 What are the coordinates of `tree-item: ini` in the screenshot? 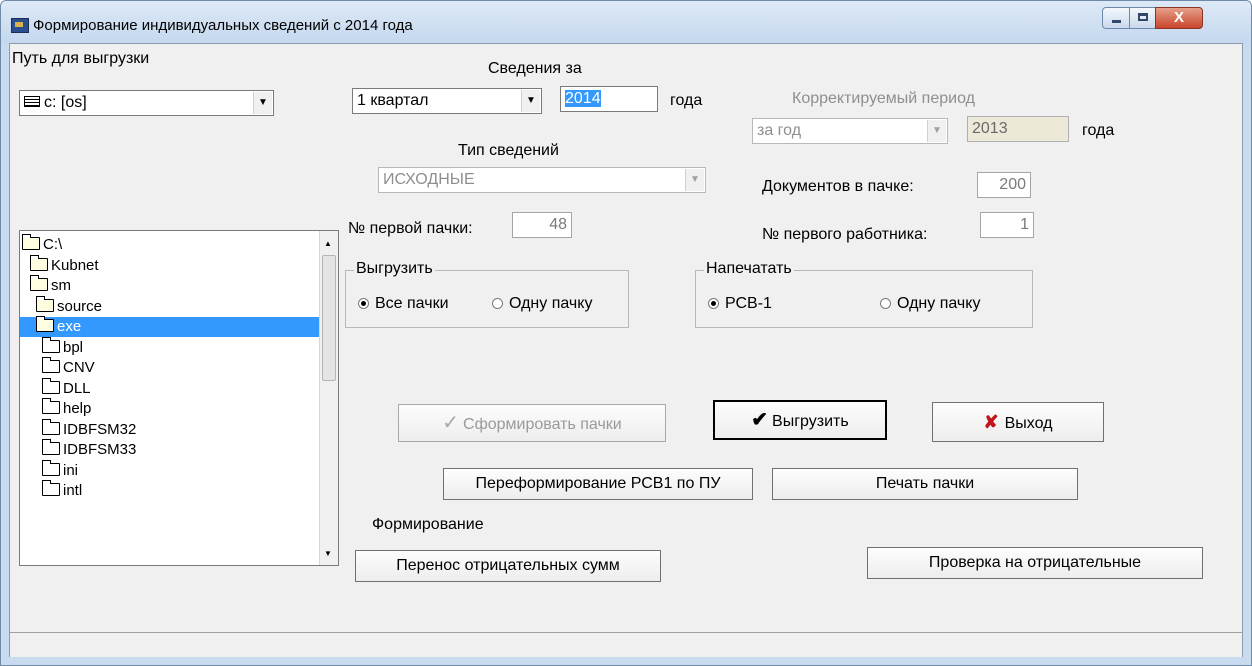 It's located at (49, 470).